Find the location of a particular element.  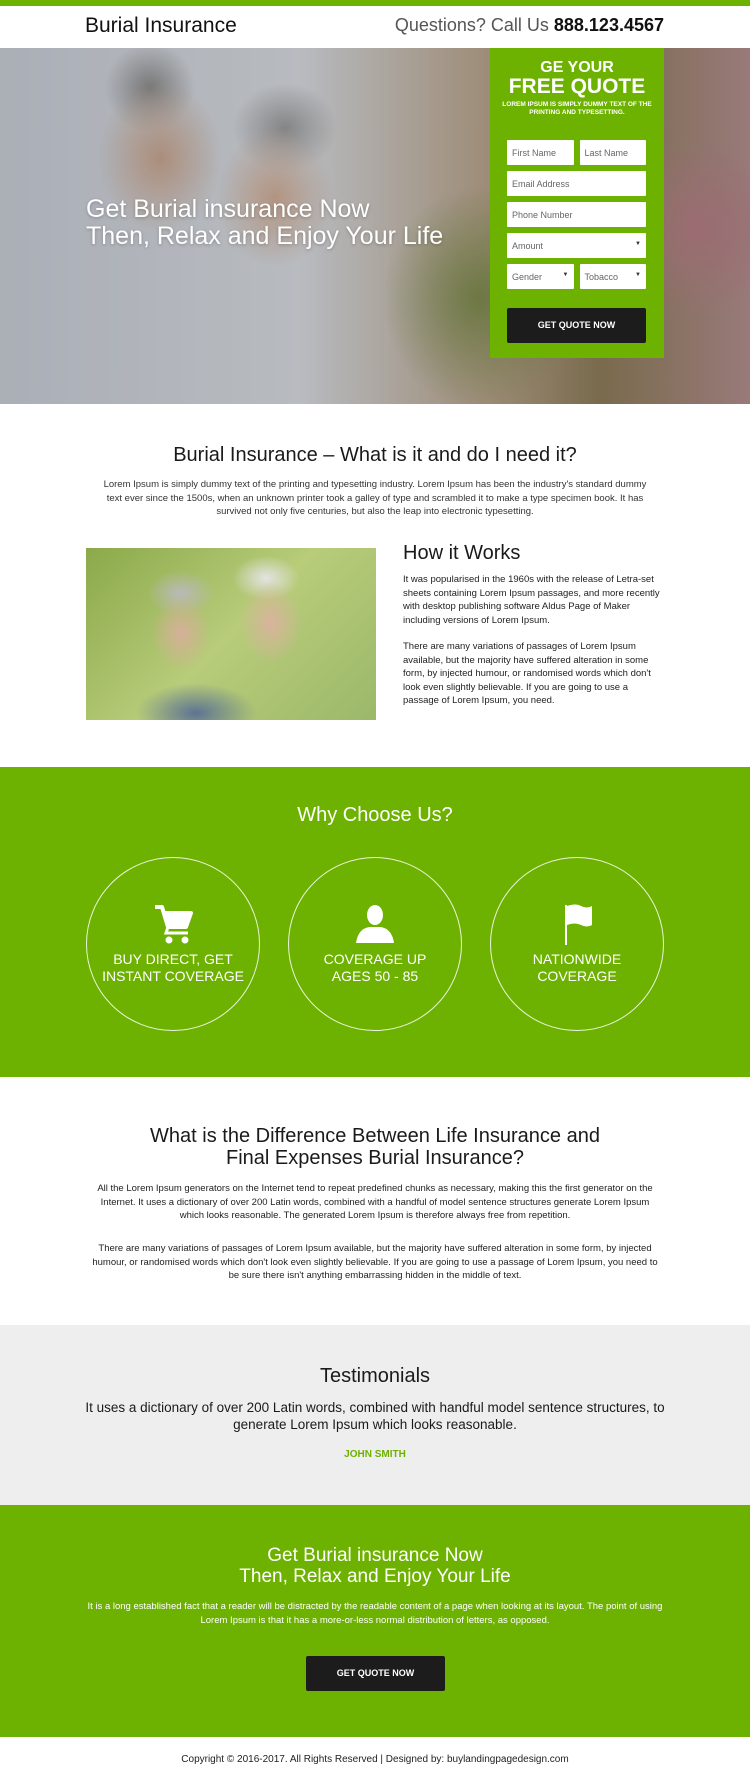

hero-headline-line2: Then, Relax and Enjoy Your Life is located at coordinates (265, 236).